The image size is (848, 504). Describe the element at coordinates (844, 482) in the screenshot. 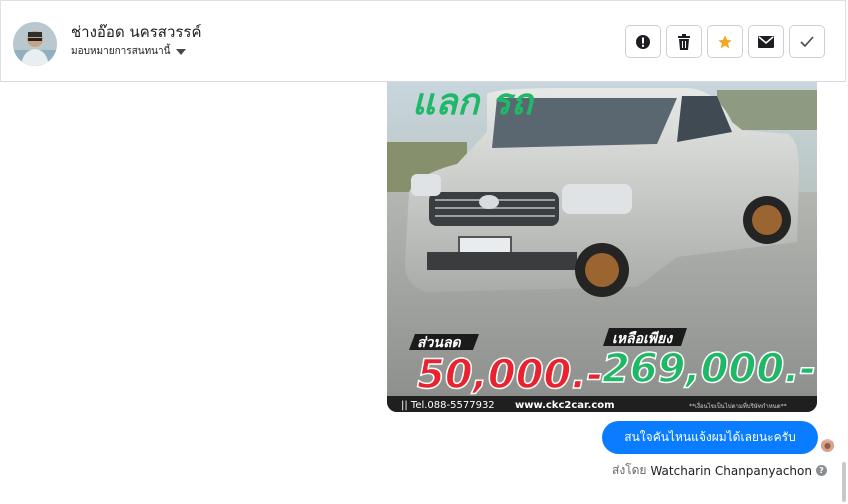

I see `scrollbar` at that location.